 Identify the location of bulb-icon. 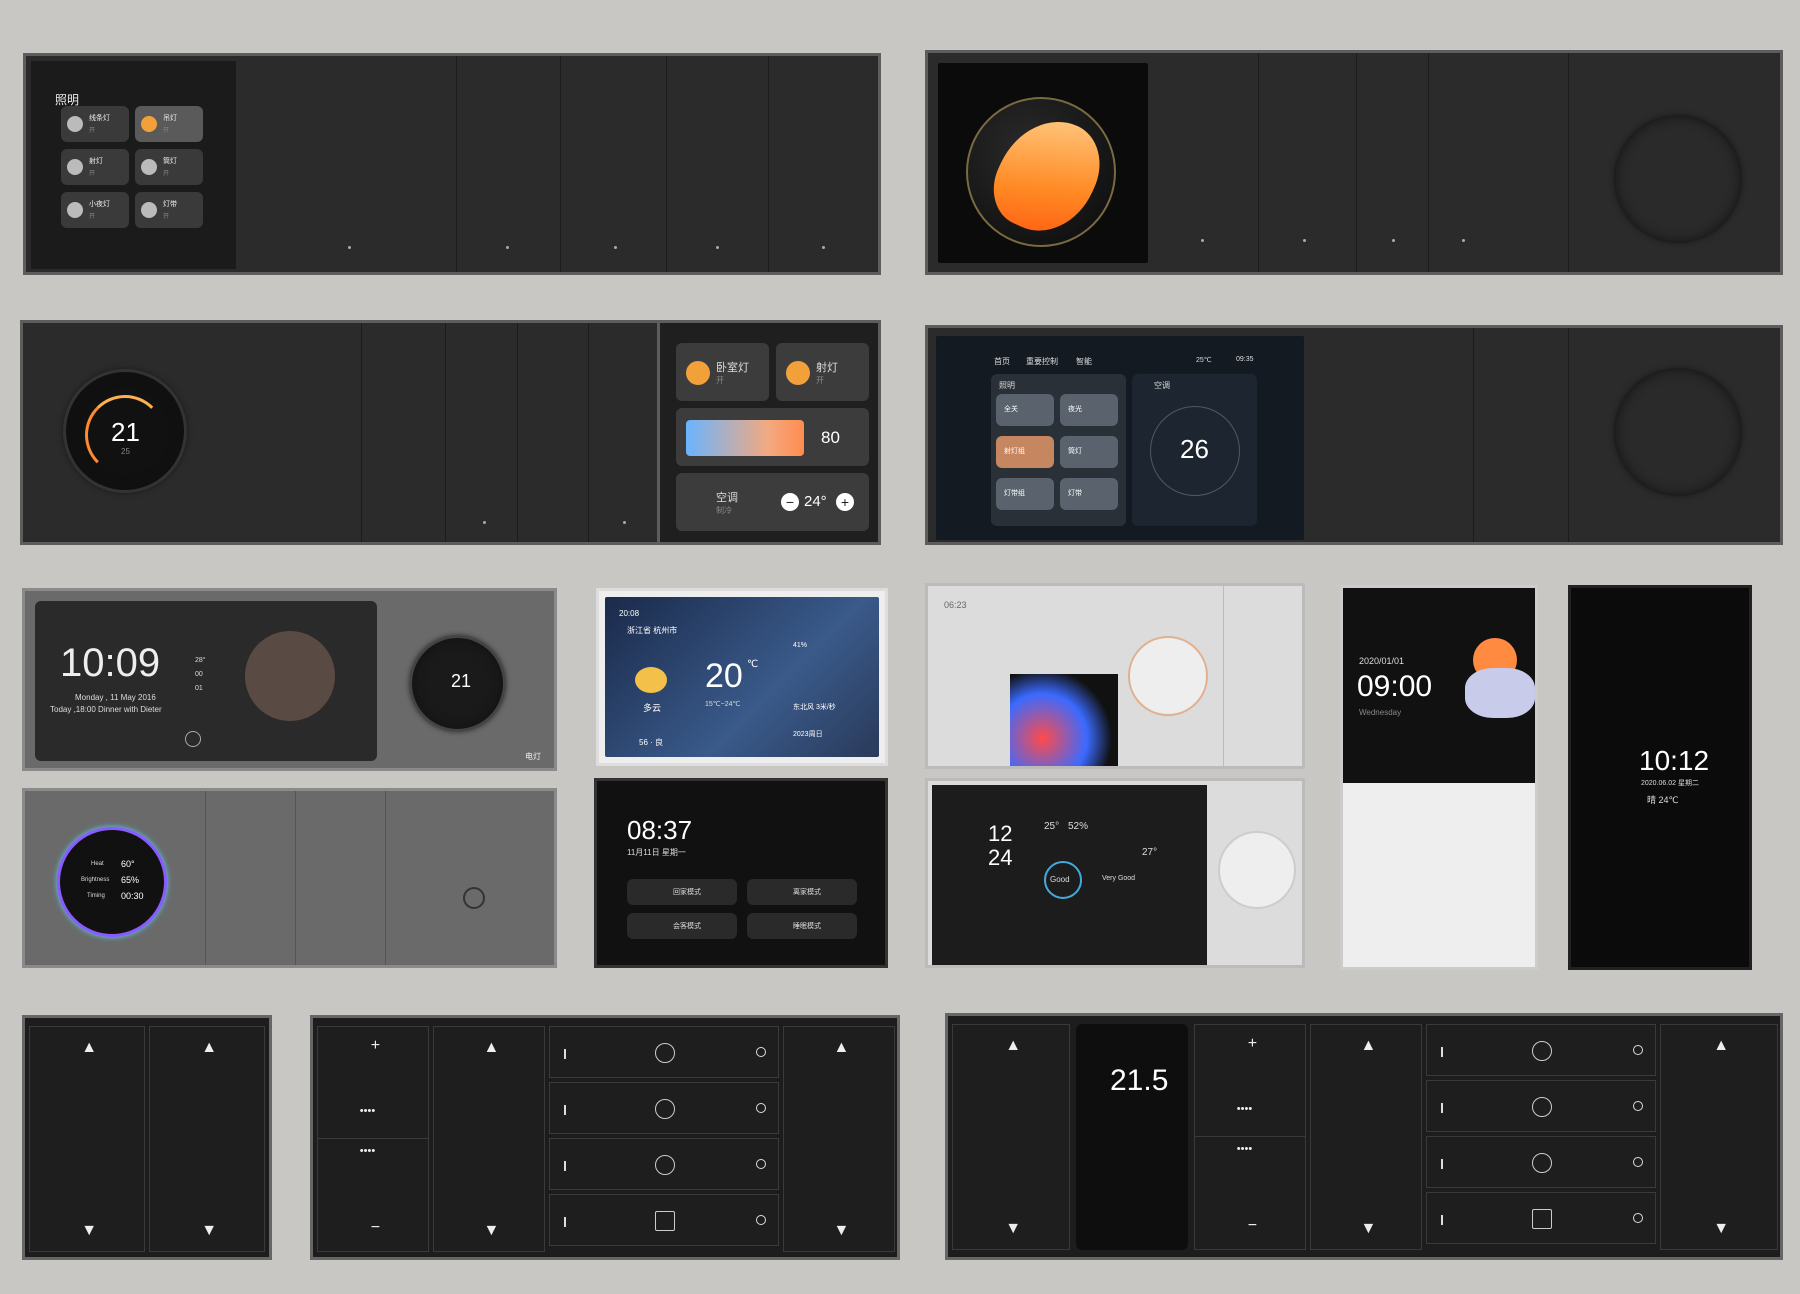
(698, 373).